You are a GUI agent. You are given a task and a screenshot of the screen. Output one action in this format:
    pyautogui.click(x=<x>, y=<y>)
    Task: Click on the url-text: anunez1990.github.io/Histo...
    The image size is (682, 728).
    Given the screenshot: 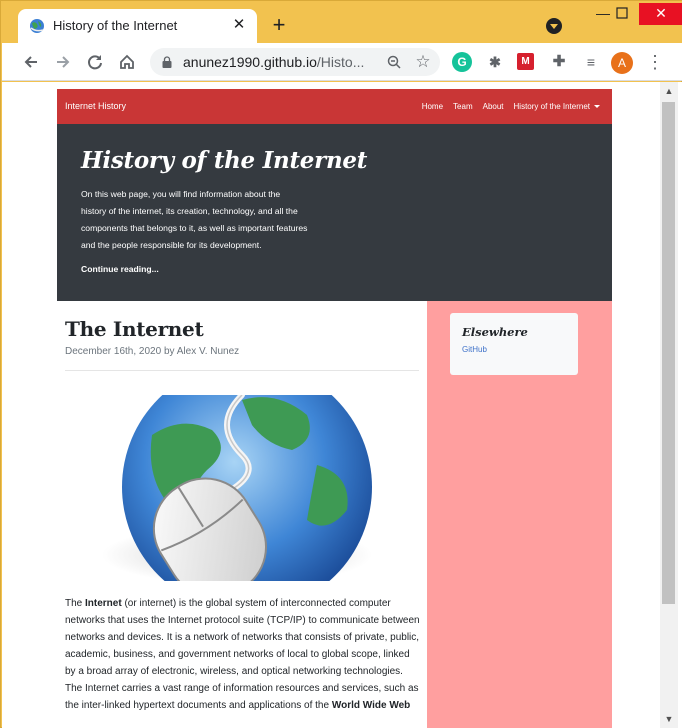 What is the action you would take?
    pyautogui.click(x=274, y=62)
    